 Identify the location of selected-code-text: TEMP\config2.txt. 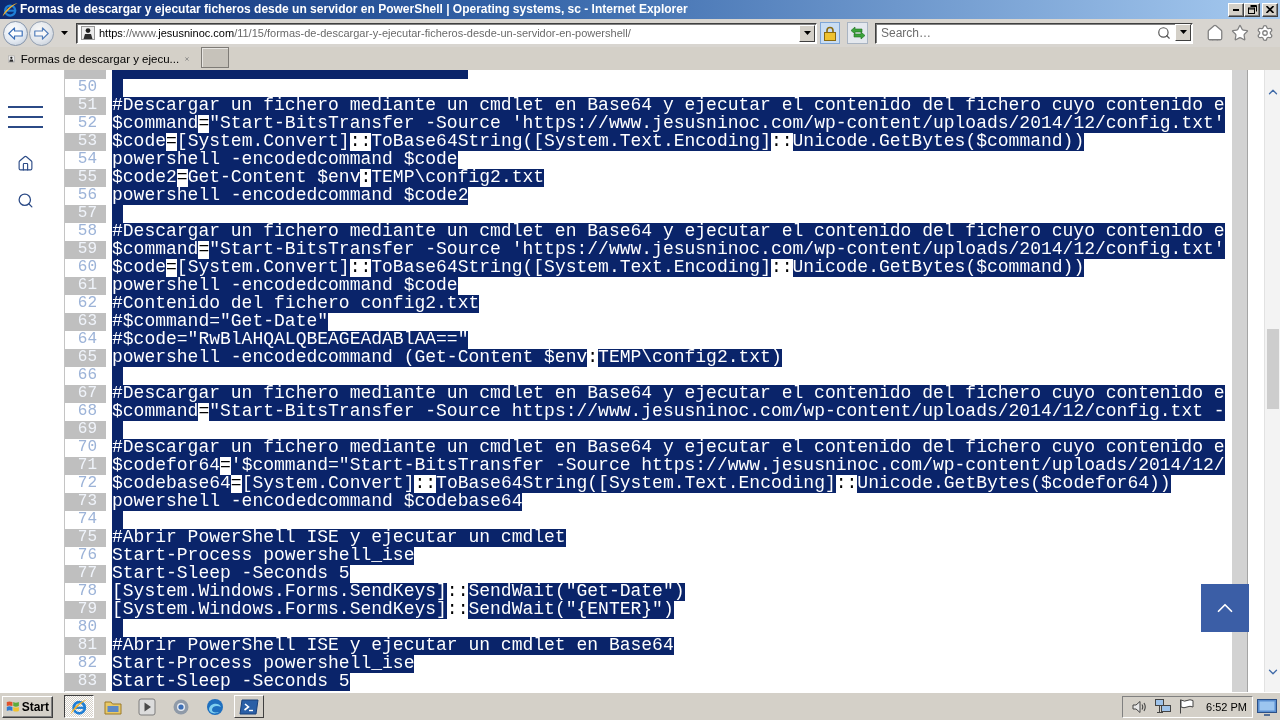
(458, 178).